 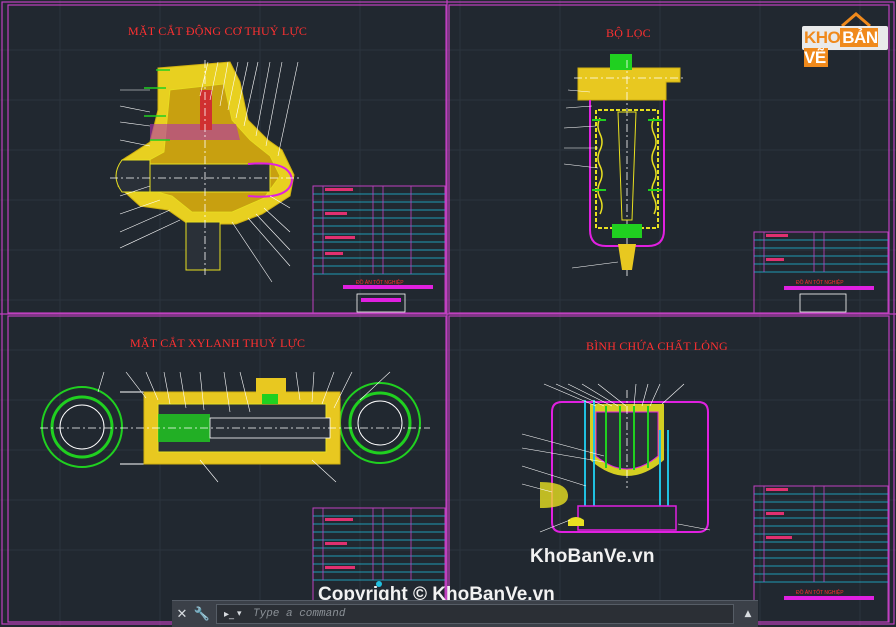 What do you see at coordinates (235, 427) in the screenshot?
I see `hydraulic-cylinder-section` at bounding box center [235, 427].